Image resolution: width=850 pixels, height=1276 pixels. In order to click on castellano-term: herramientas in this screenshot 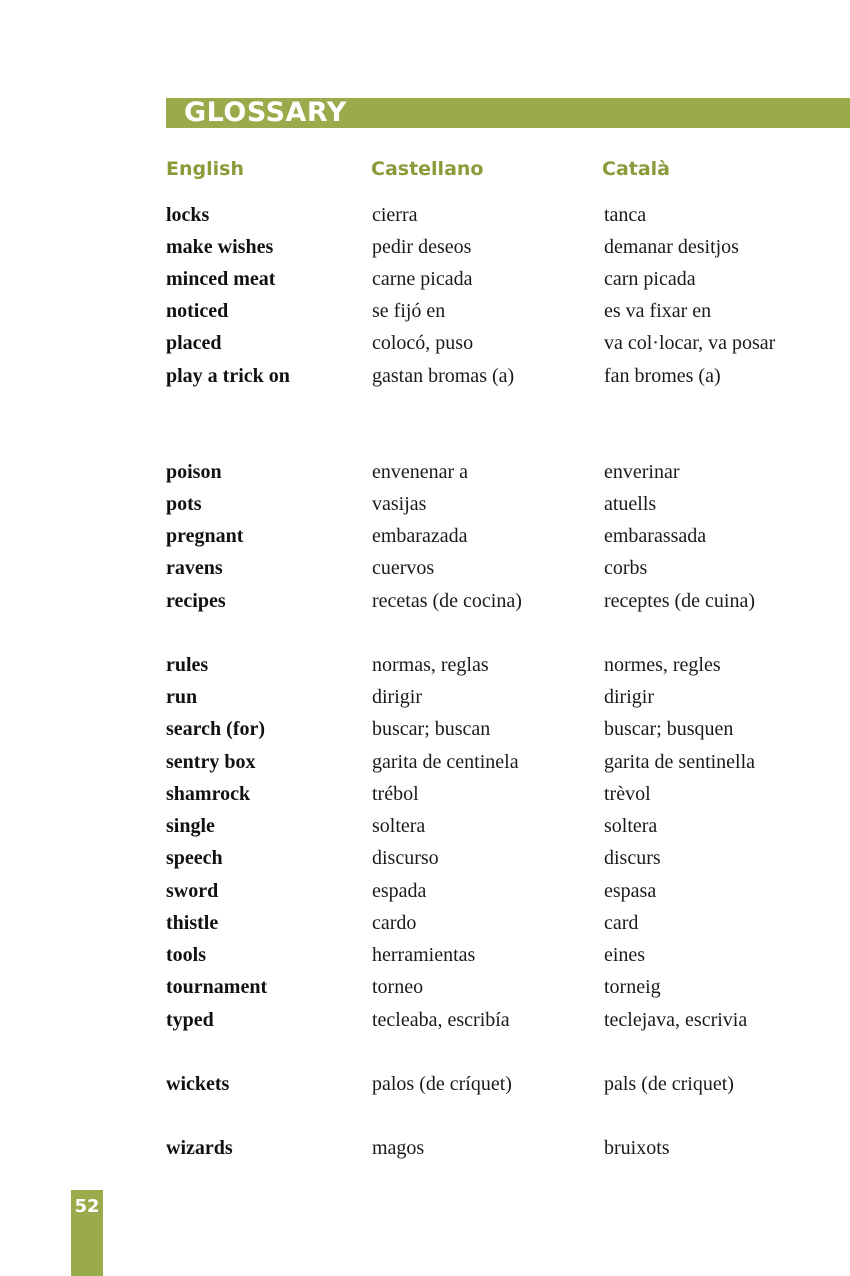, I will do `click(424, 955)`.